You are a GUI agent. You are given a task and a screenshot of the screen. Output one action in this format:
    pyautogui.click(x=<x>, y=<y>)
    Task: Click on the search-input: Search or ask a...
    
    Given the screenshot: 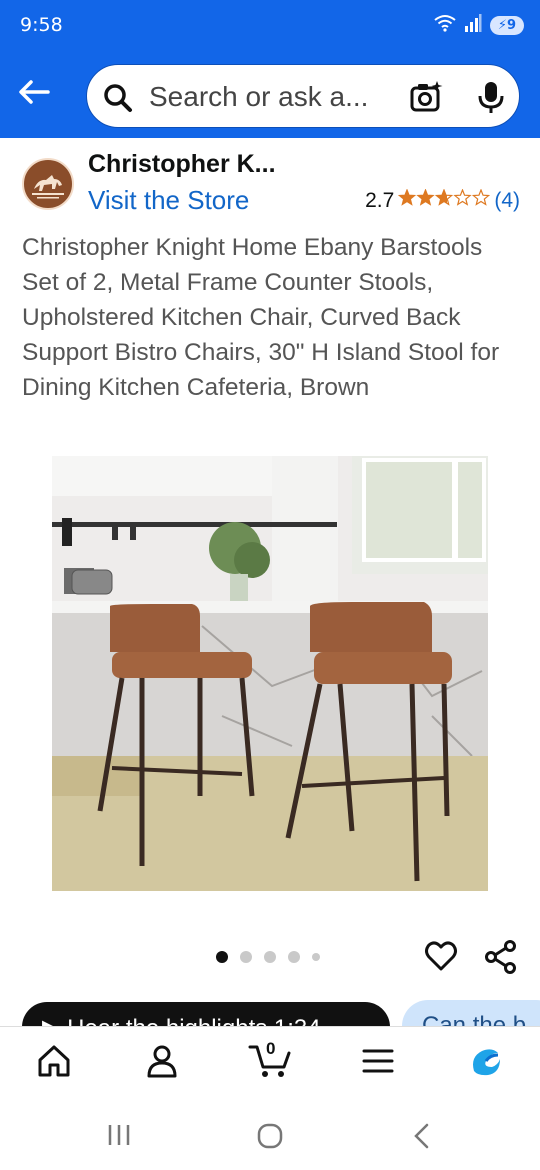 What is the action you would take?
    pyautogui.click(x=303, y=96)
    